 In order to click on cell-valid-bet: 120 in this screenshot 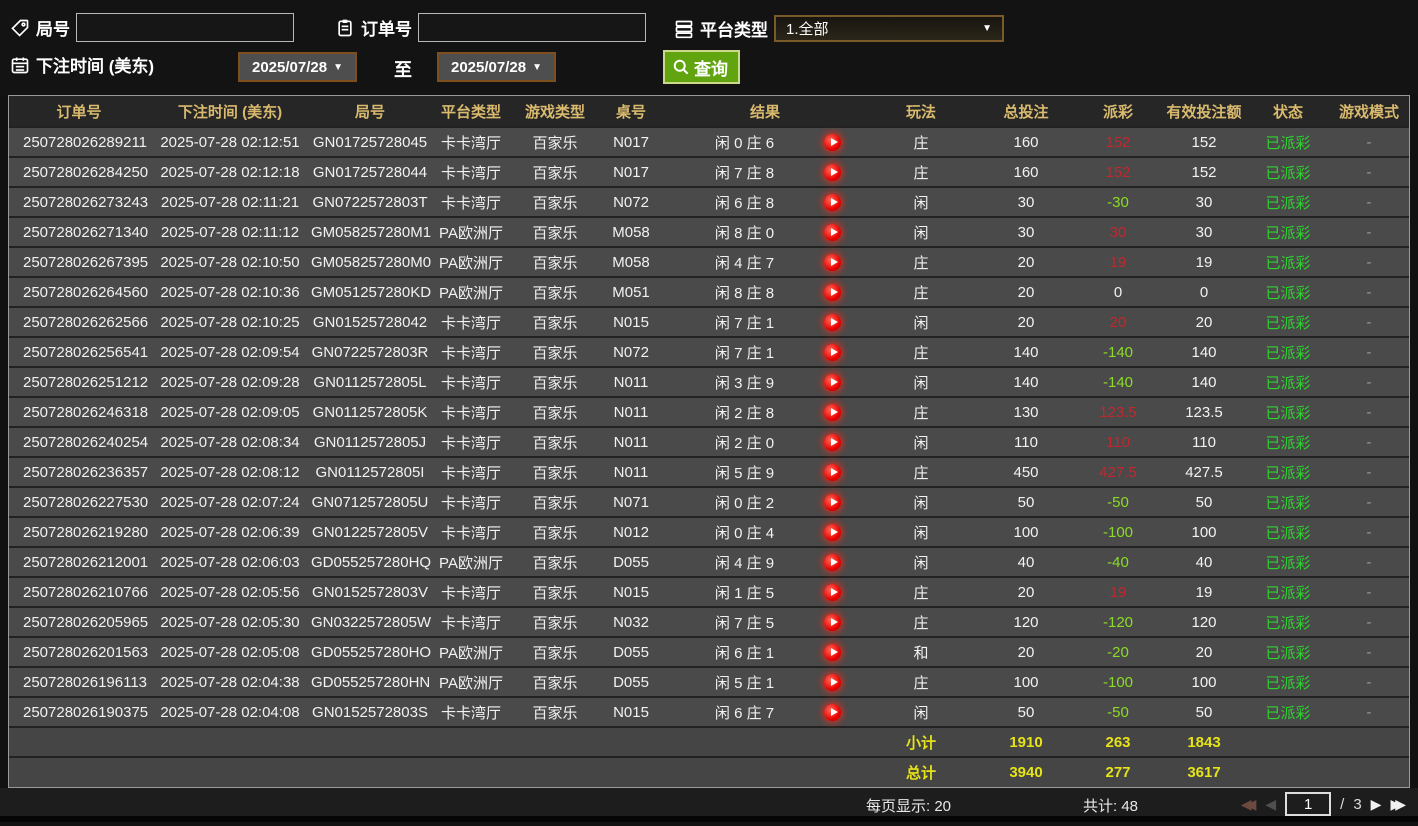, I will do `click(1204, 621)`.